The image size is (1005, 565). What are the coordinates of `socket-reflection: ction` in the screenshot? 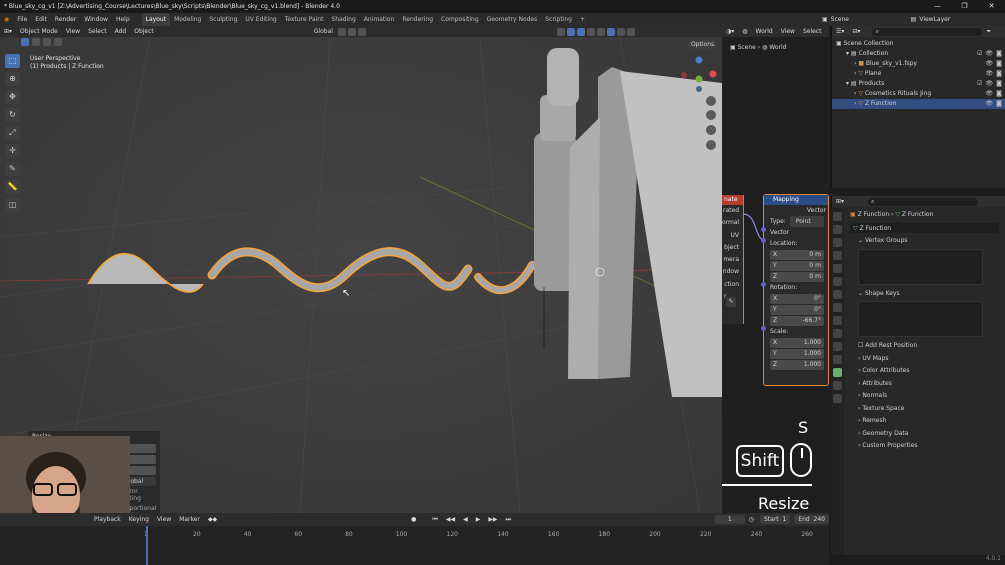 It's located at (730, 285).